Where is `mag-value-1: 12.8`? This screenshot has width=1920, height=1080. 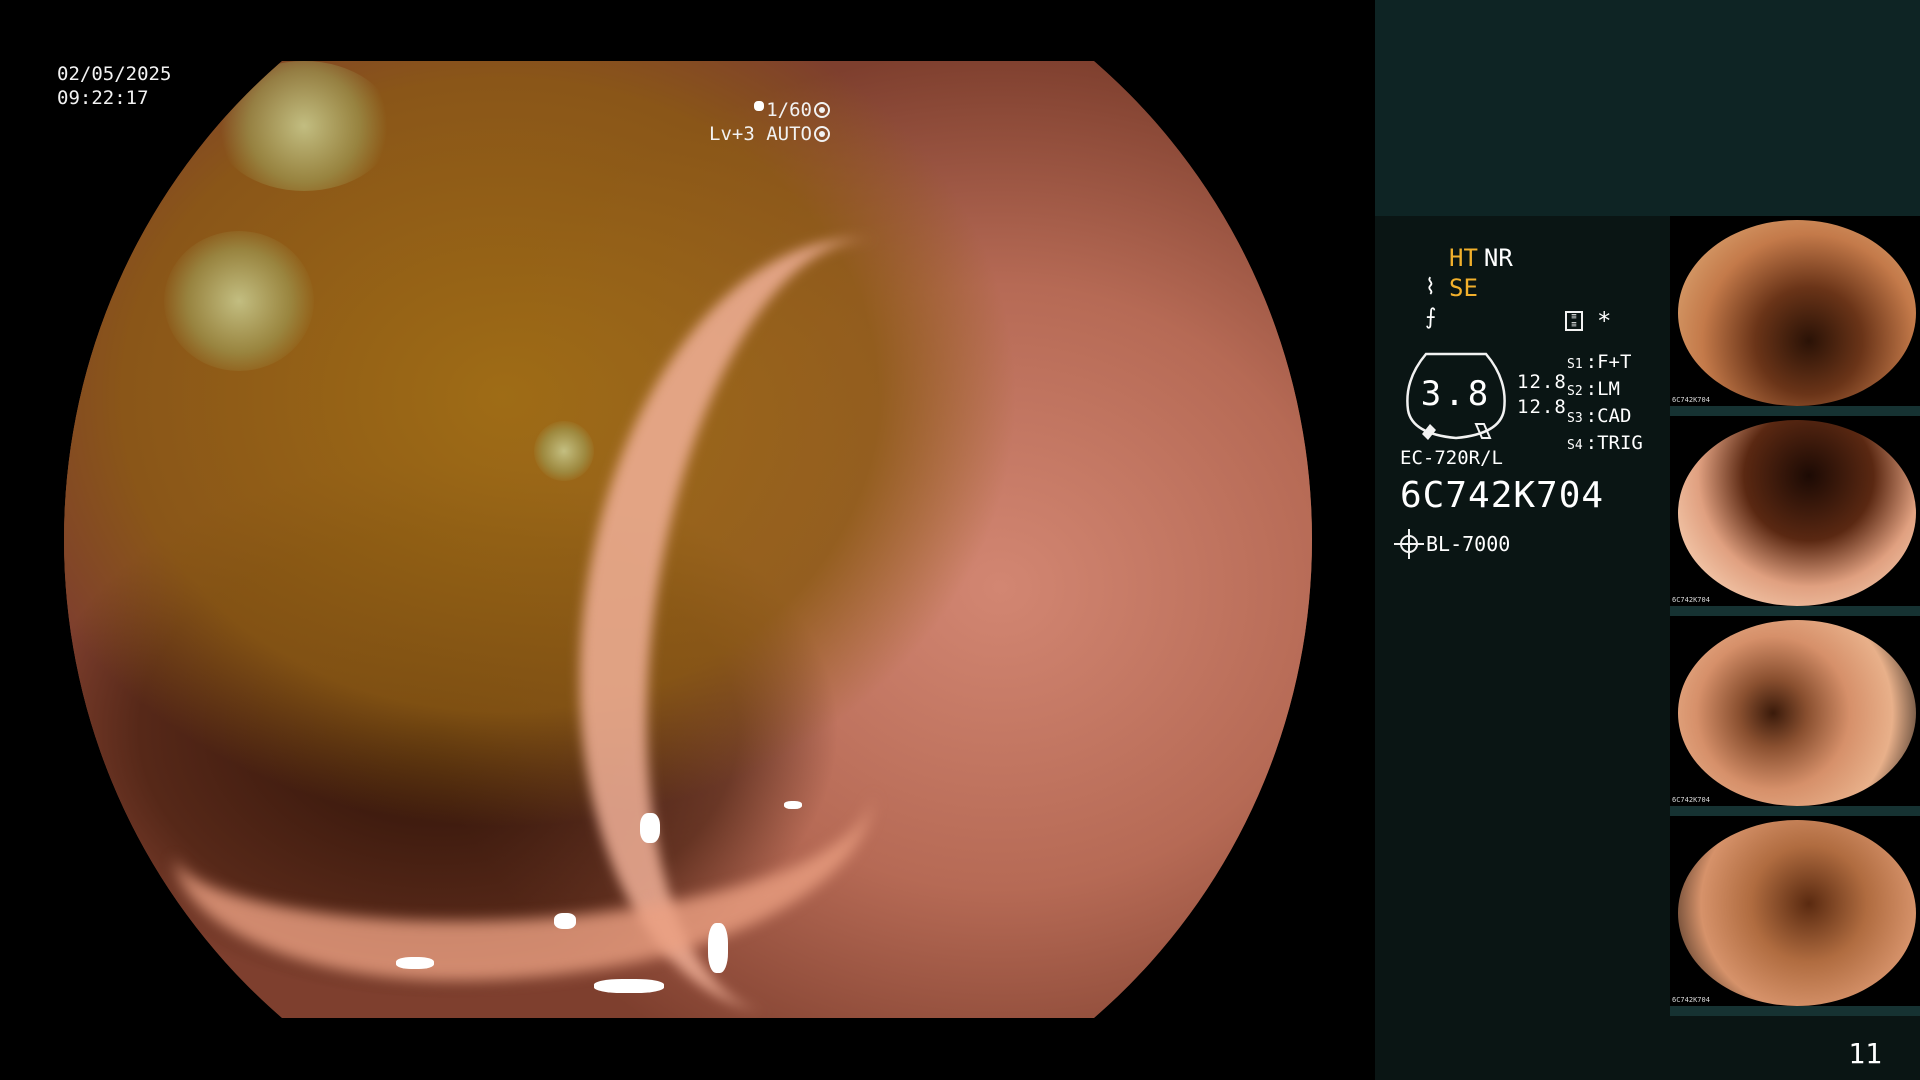 mag-value-1: 12.8 is located at coordinates (1542, 382).